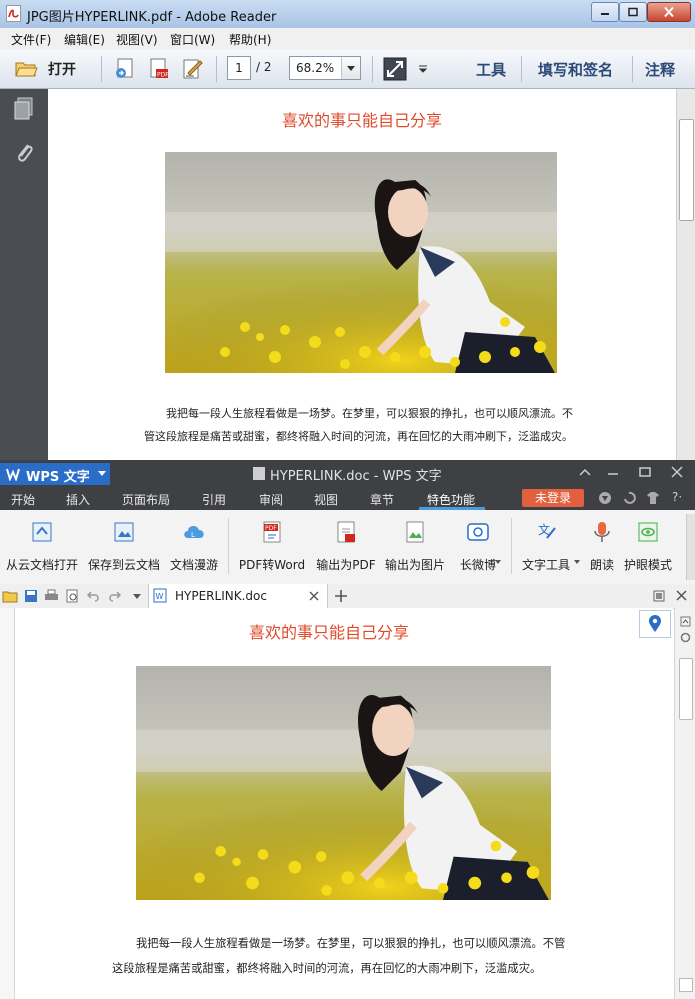 This screenshot has width=695, height=999. What do you see at coordinates (346, 565) in the screenshot?
I see `export-pdf-label: 输出为PDF` at bounding box center [346, 565].